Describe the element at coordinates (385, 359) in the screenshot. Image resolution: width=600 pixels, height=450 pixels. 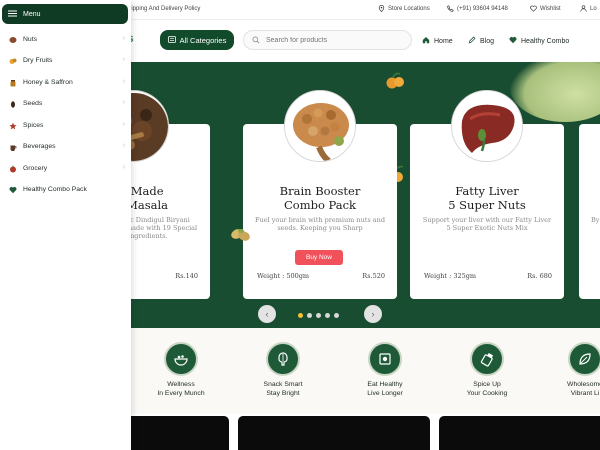
I see `nutrition-icon` at that location.